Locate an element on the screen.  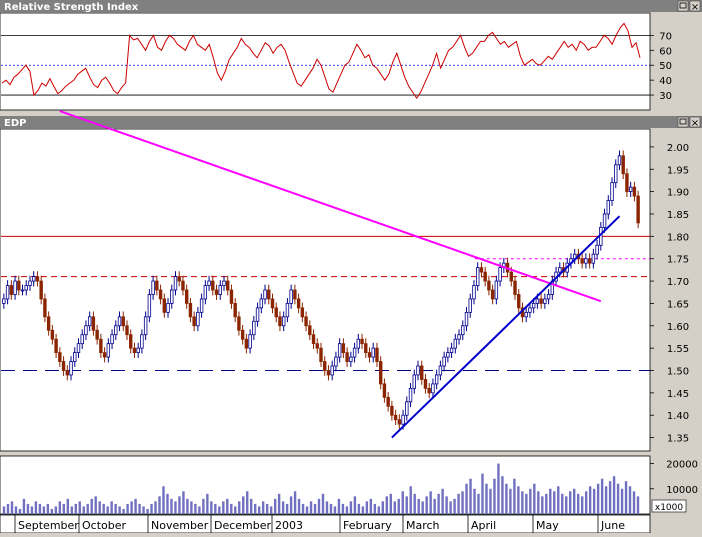
price-tick-label: 1.65 is located at coordinates (678, 304).